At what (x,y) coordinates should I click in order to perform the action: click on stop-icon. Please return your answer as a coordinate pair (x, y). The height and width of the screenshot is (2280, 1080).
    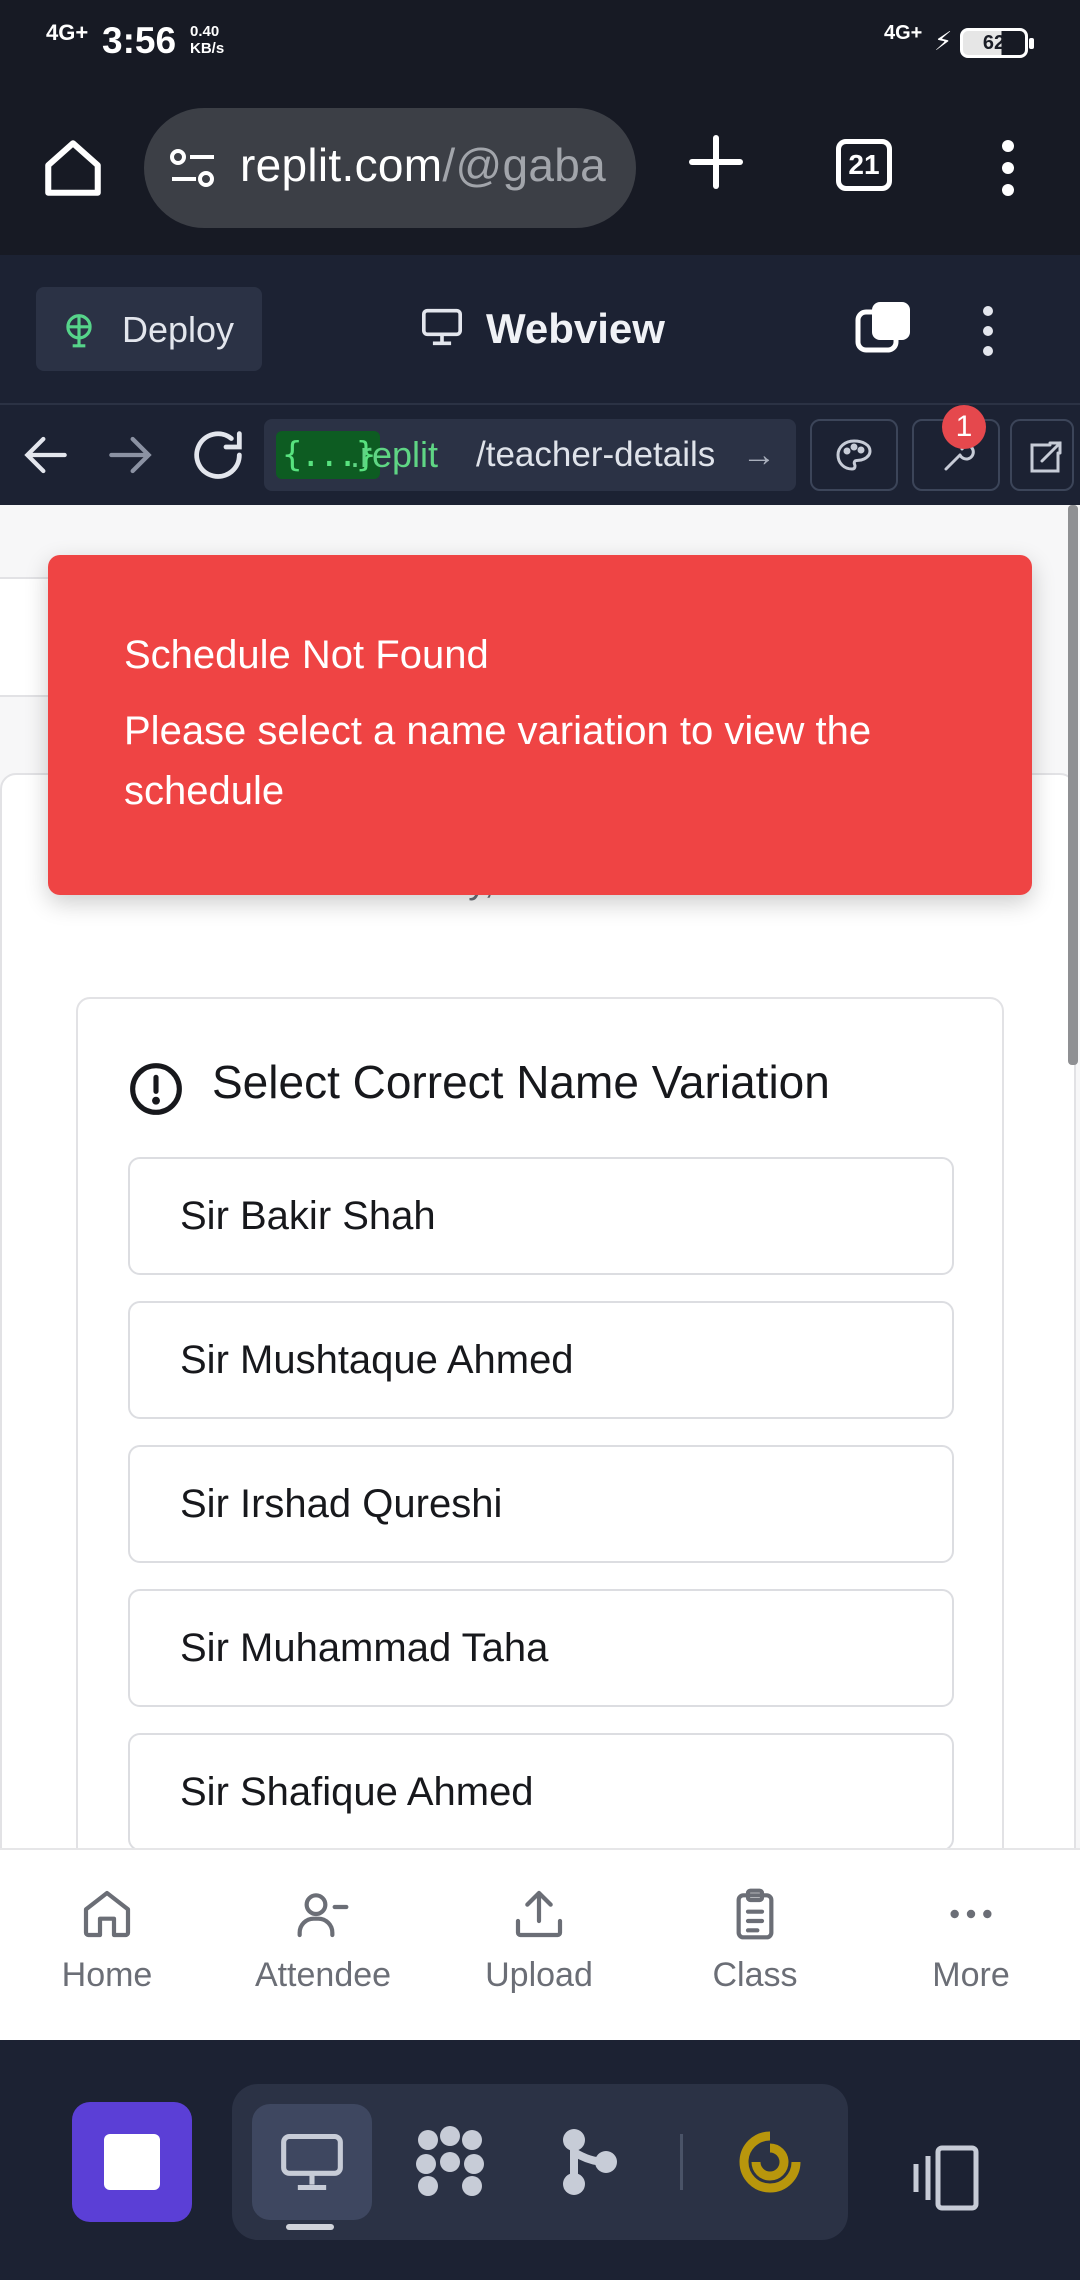
    Looking at the image, I should click on (132, 2162).